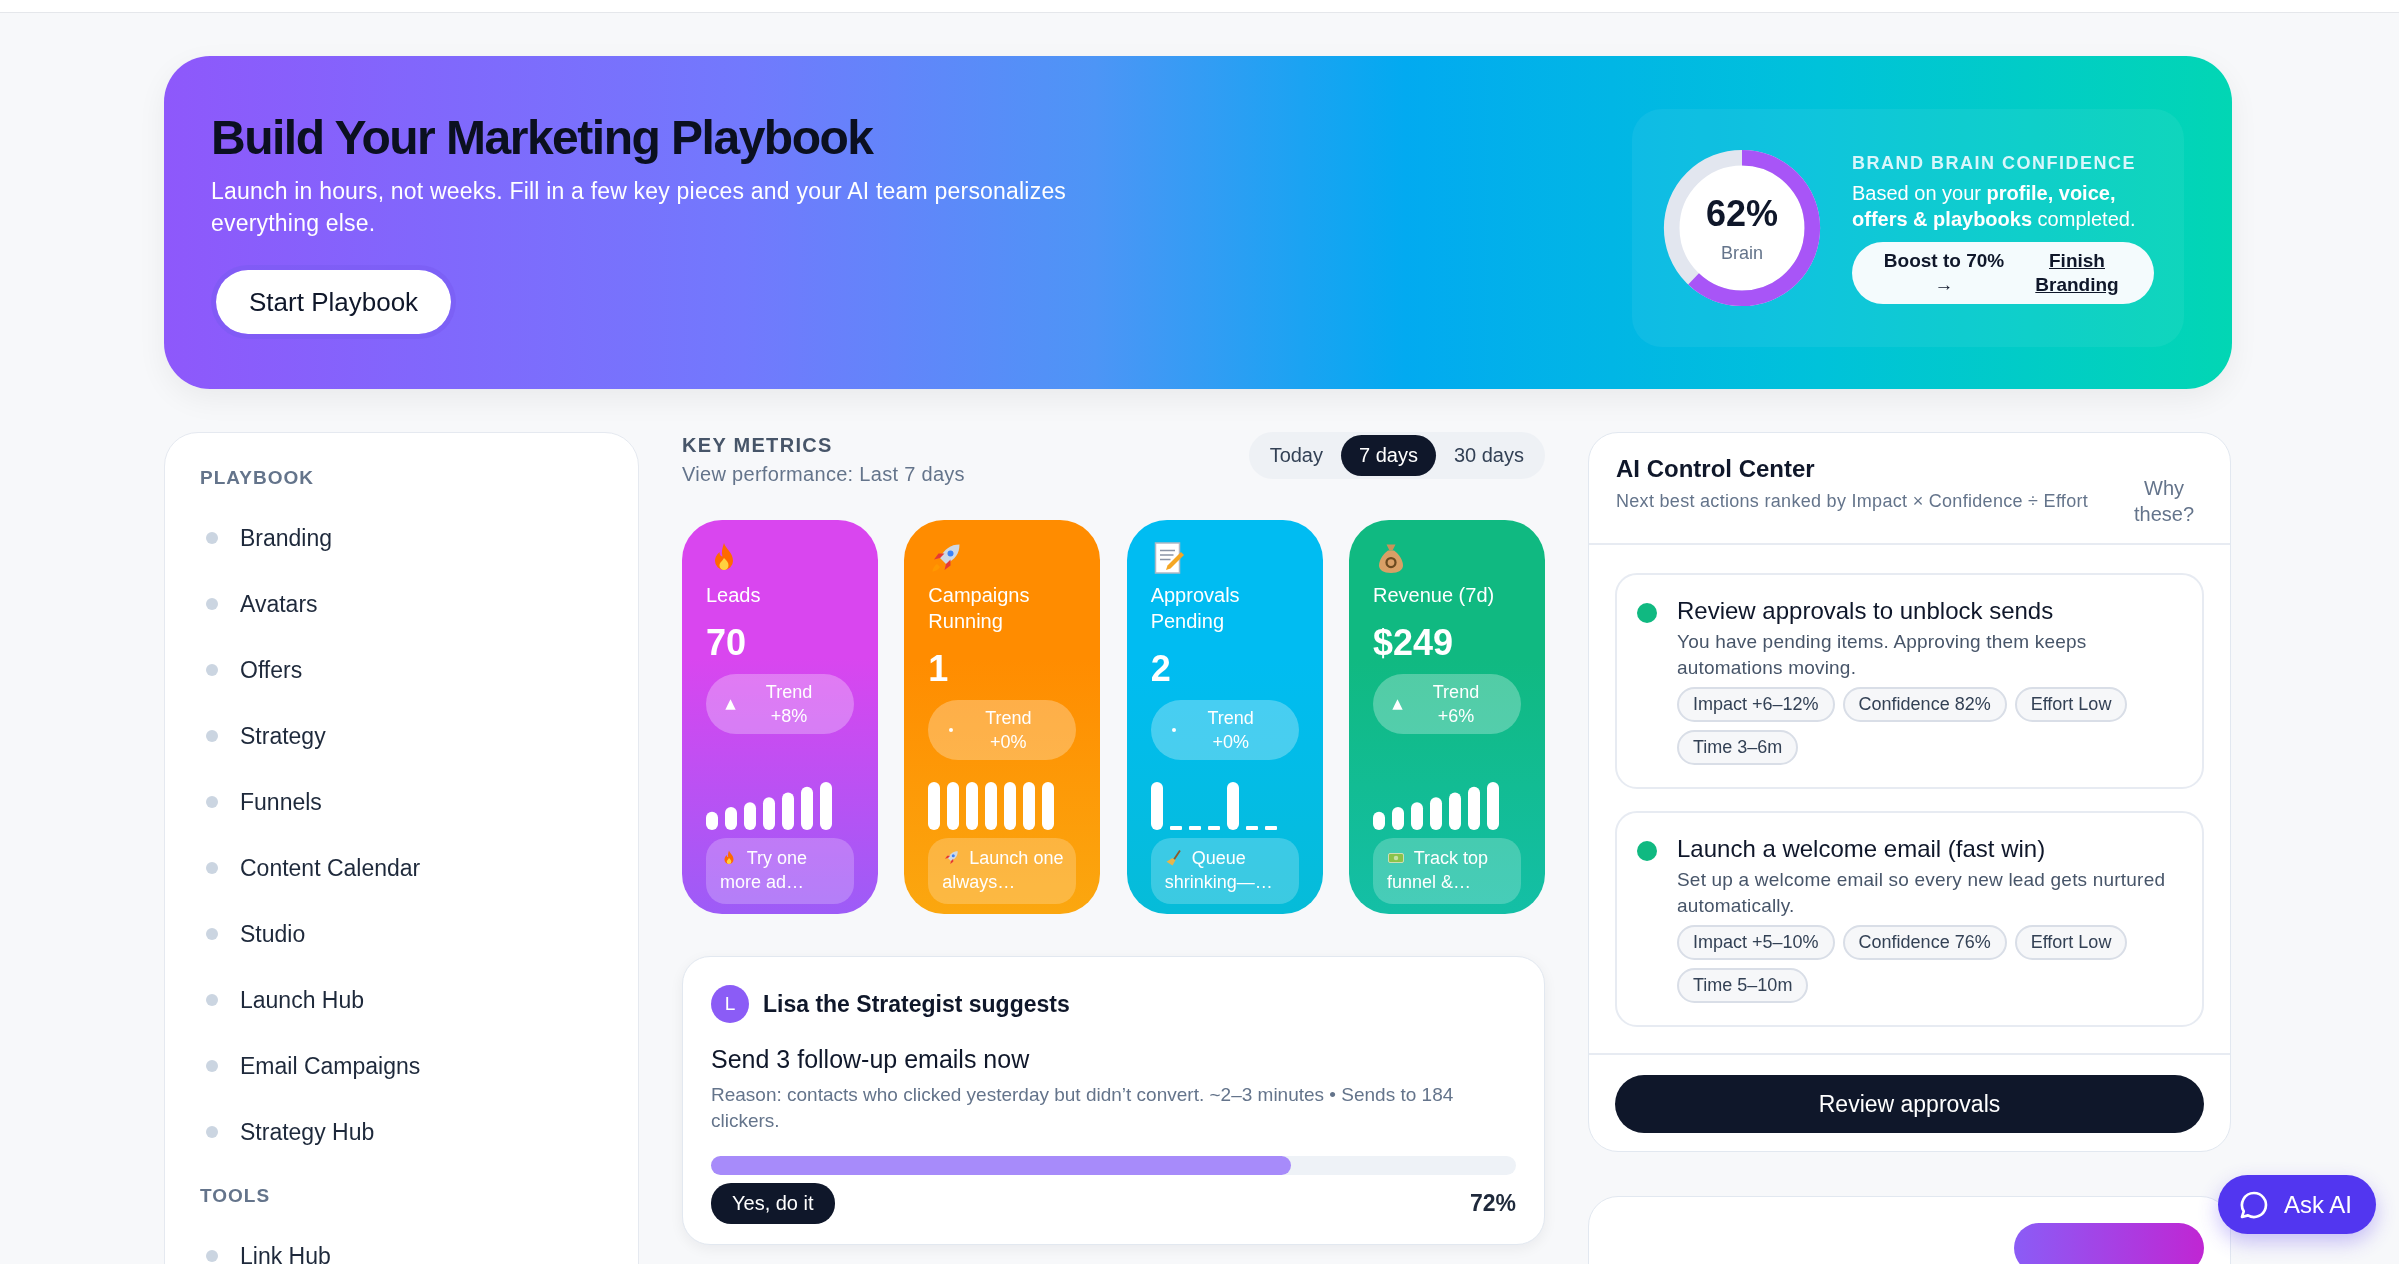 This screenshot has height=1264, width=2399. Describe the element at coordinates (543, 137) in the screenshot. I see `hero-title: Build Your Marketing Playbook` at that location.